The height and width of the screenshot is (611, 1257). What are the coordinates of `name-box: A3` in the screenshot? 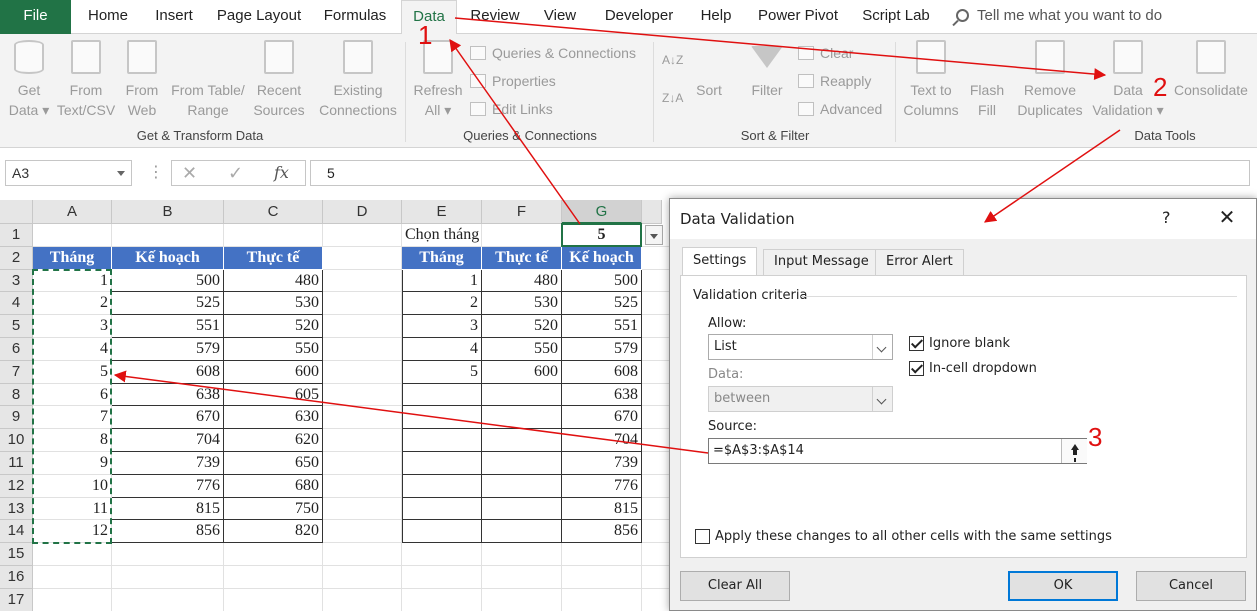 It's located at (68, 173).